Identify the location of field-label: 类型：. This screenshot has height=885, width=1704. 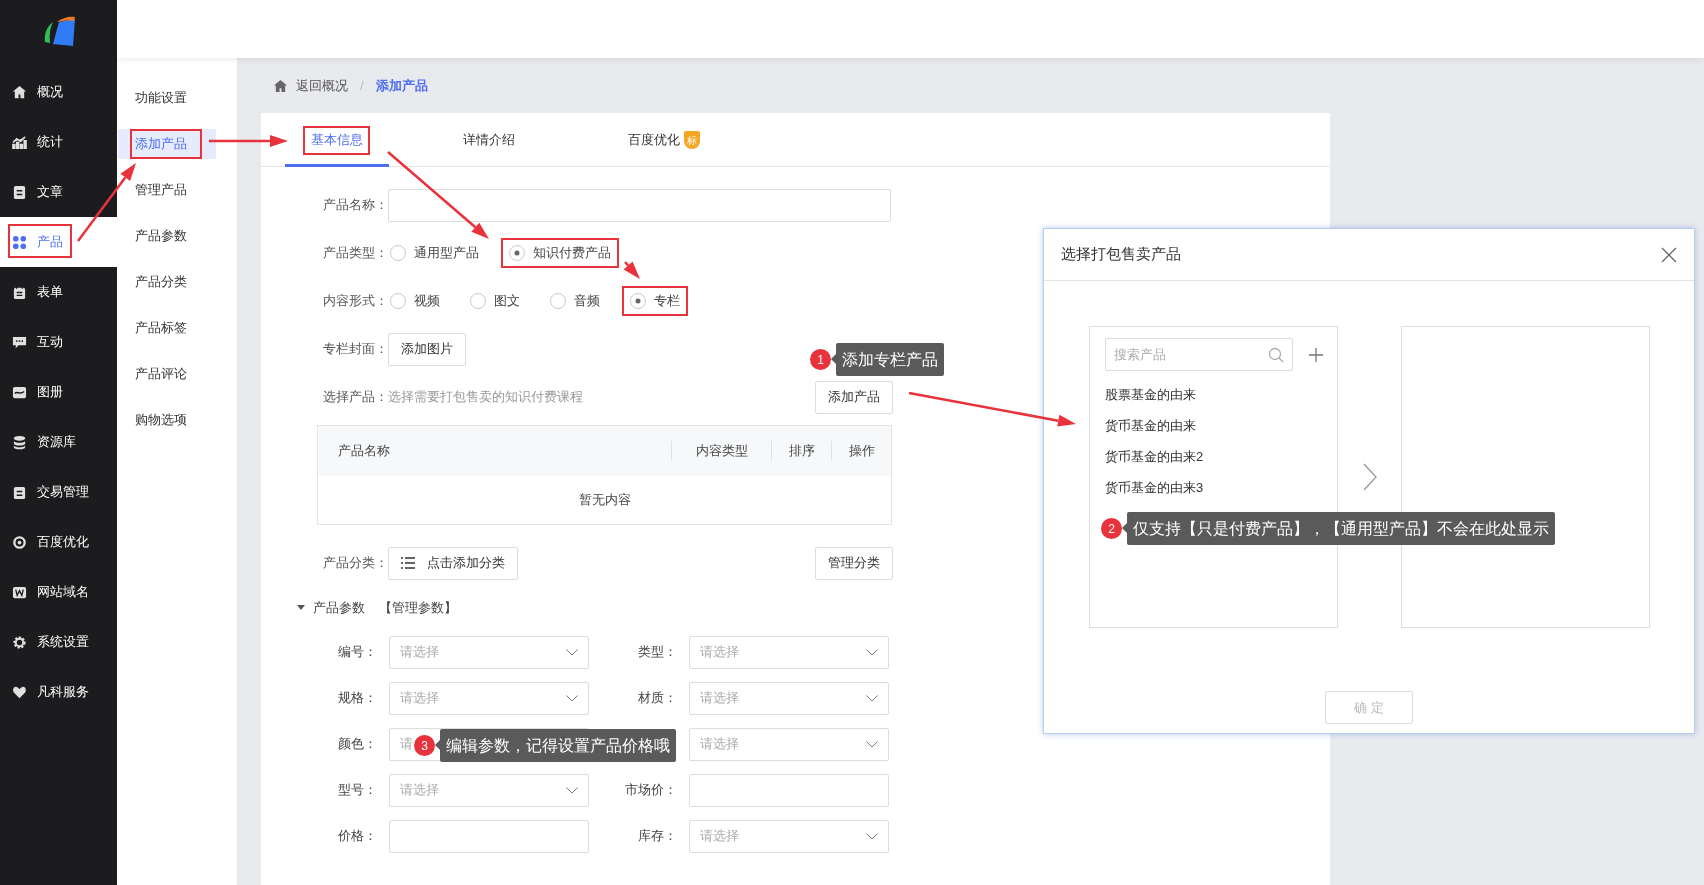
(657, 652).